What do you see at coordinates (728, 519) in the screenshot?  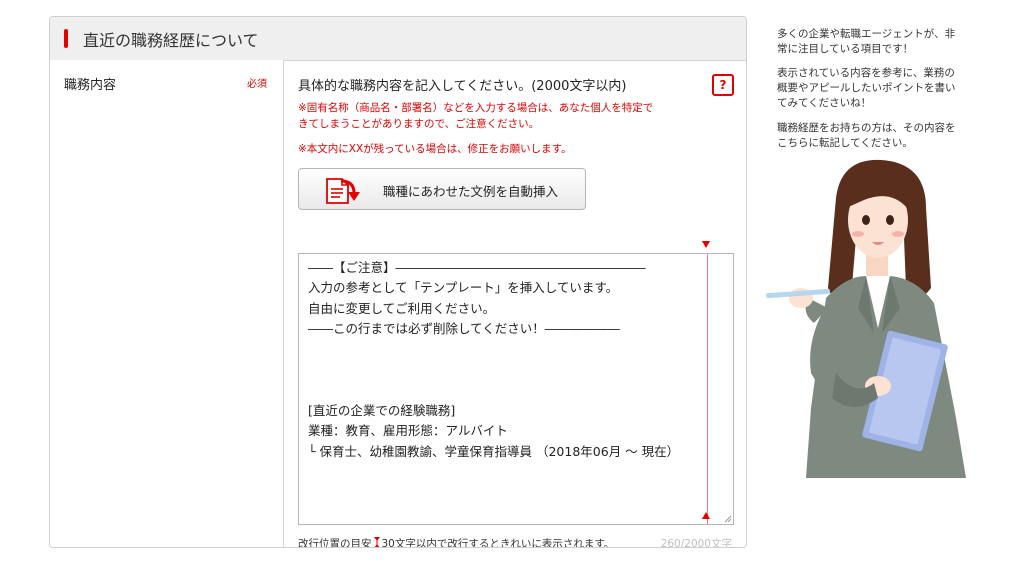 I see `resize-grip-icon` at bounding box center [728, 519].